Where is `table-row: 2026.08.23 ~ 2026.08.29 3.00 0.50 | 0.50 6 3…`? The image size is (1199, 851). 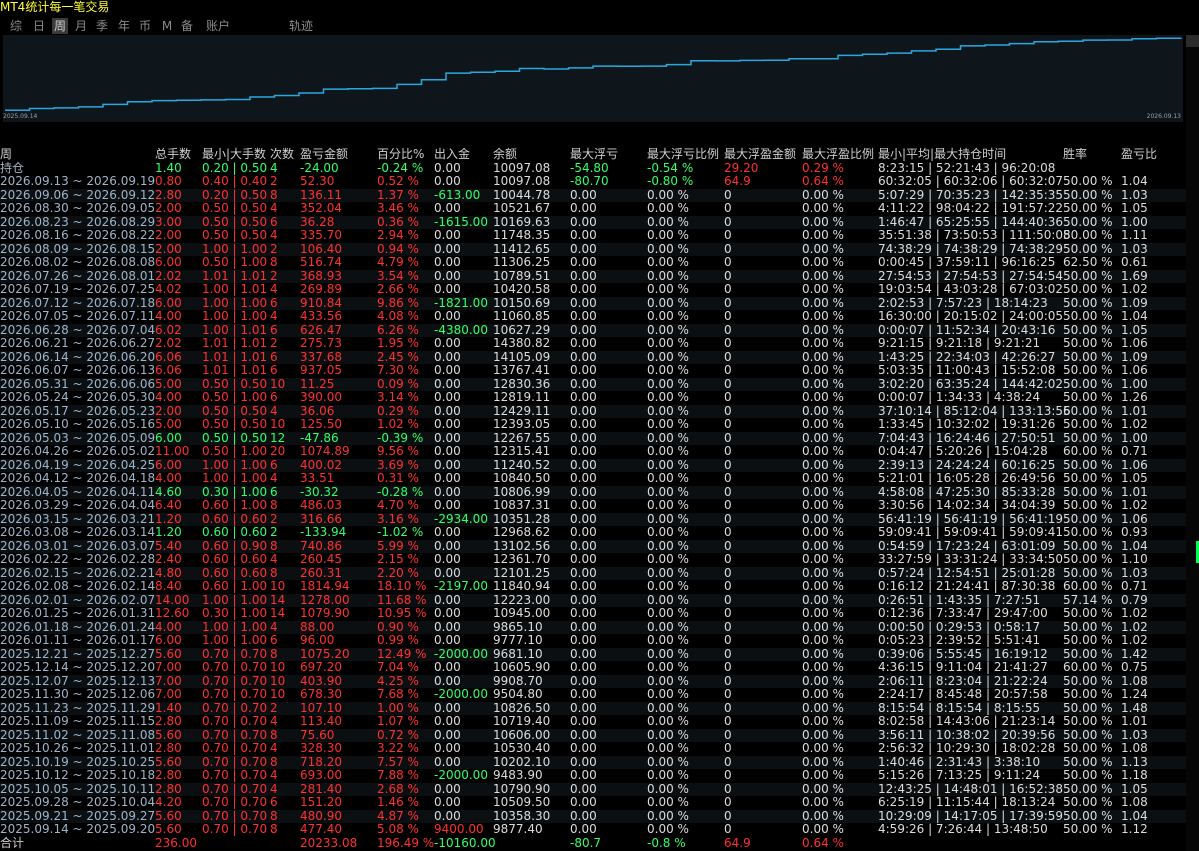
table-row: 2026.08.23 ~ 2026.08.29 3.00 0.50 | 0.50 6 3… is located at coordinates (593, 222).